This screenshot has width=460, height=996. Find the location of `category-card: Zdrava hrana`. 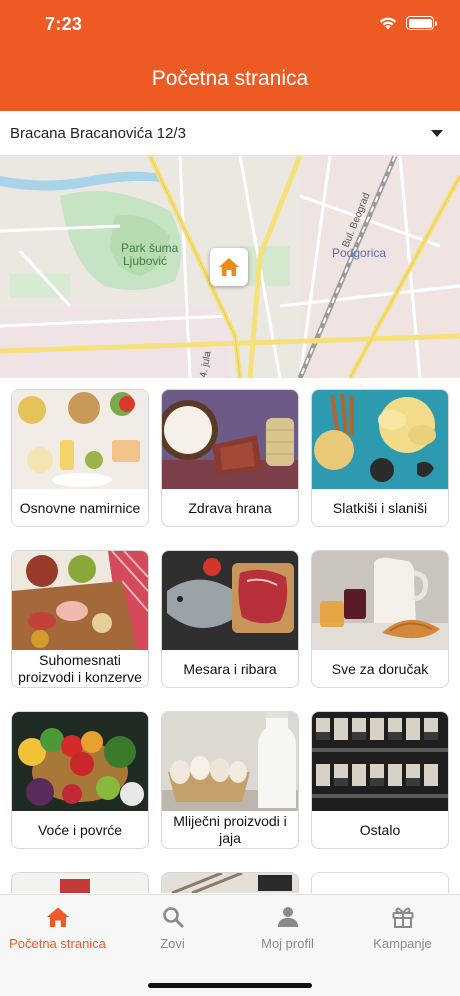

category-card: Zdrava hrana is located at coordinates (230, 458).